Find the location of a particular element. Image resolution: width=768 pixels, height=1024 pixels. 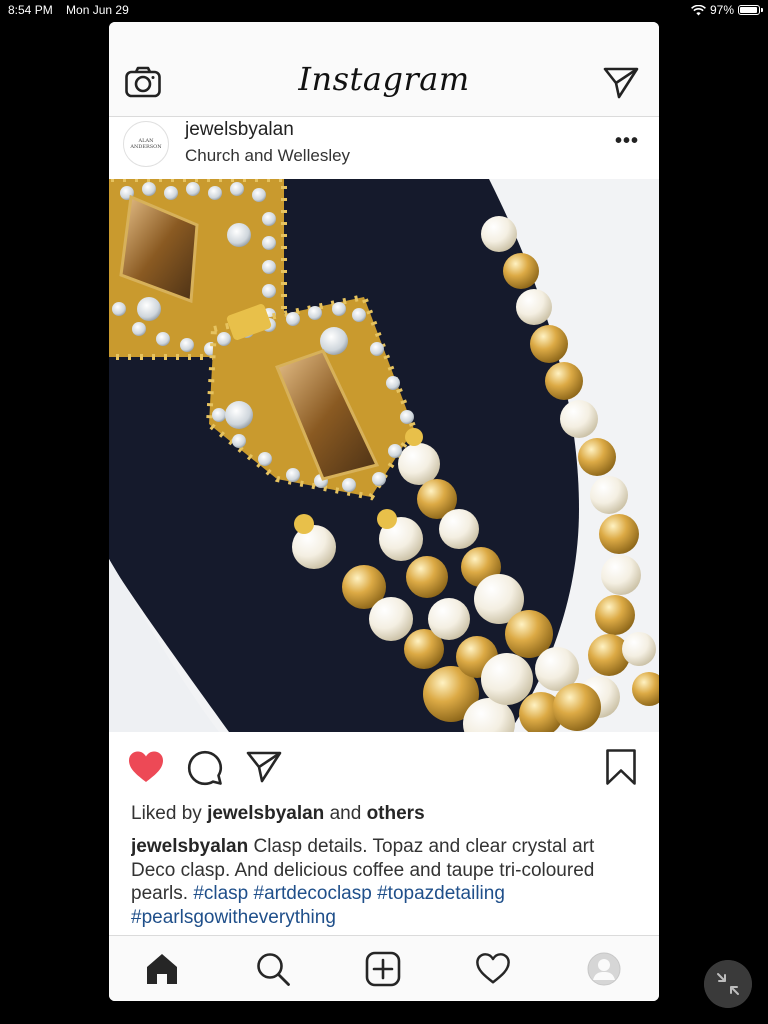

status-time: 8:54 PM is located at coordinates (30, 10).